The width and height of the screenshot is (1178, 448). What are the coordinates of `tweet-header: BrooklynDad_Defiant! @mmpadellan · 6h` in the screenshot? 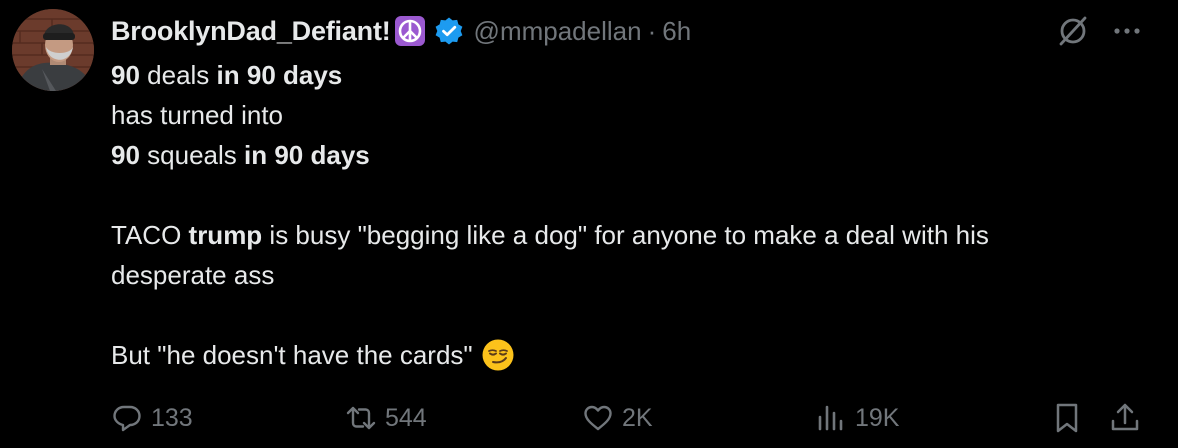 It's located at (401, 31).